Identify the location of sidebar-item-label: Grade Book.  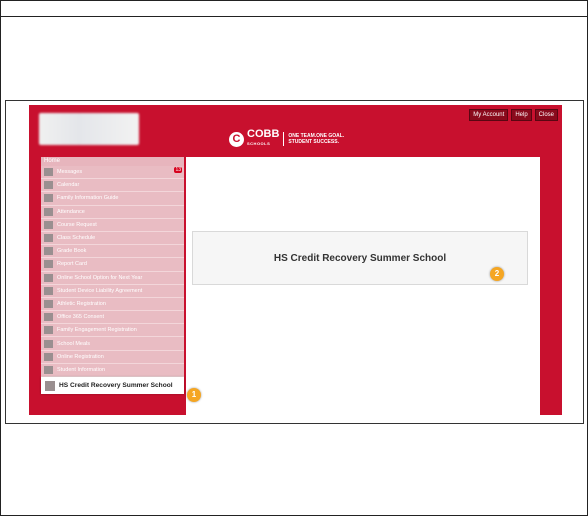
(72, 251).